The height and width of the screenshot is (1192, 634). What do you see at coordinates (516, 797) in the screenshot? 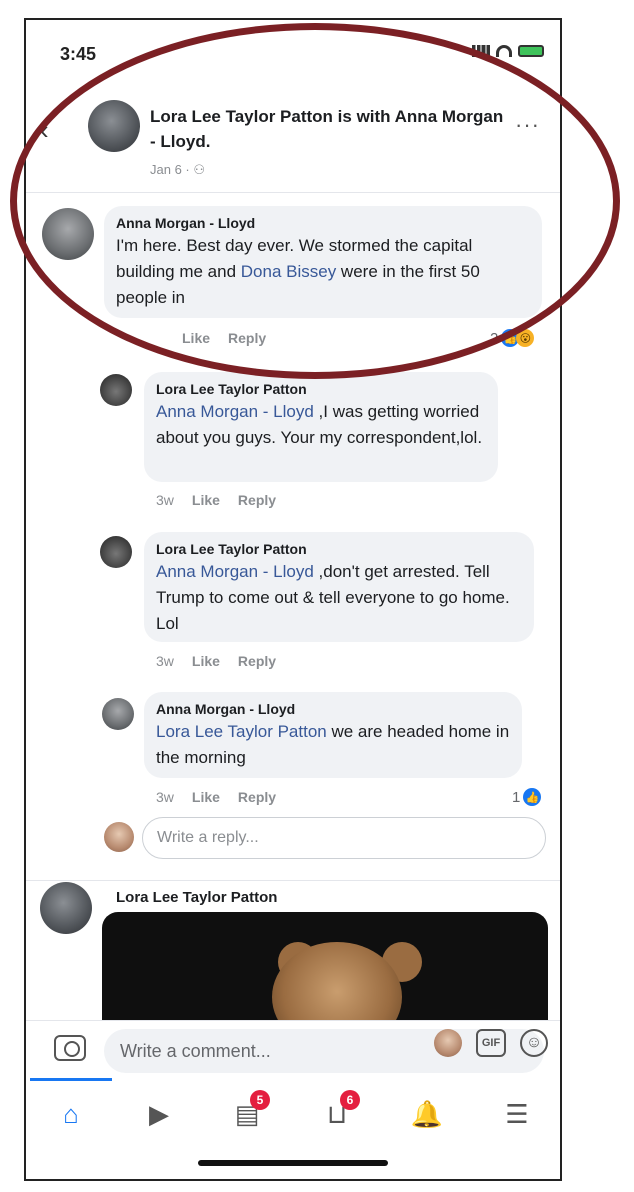
I see `reaction-count: 1` at bounding box center [516, 797].